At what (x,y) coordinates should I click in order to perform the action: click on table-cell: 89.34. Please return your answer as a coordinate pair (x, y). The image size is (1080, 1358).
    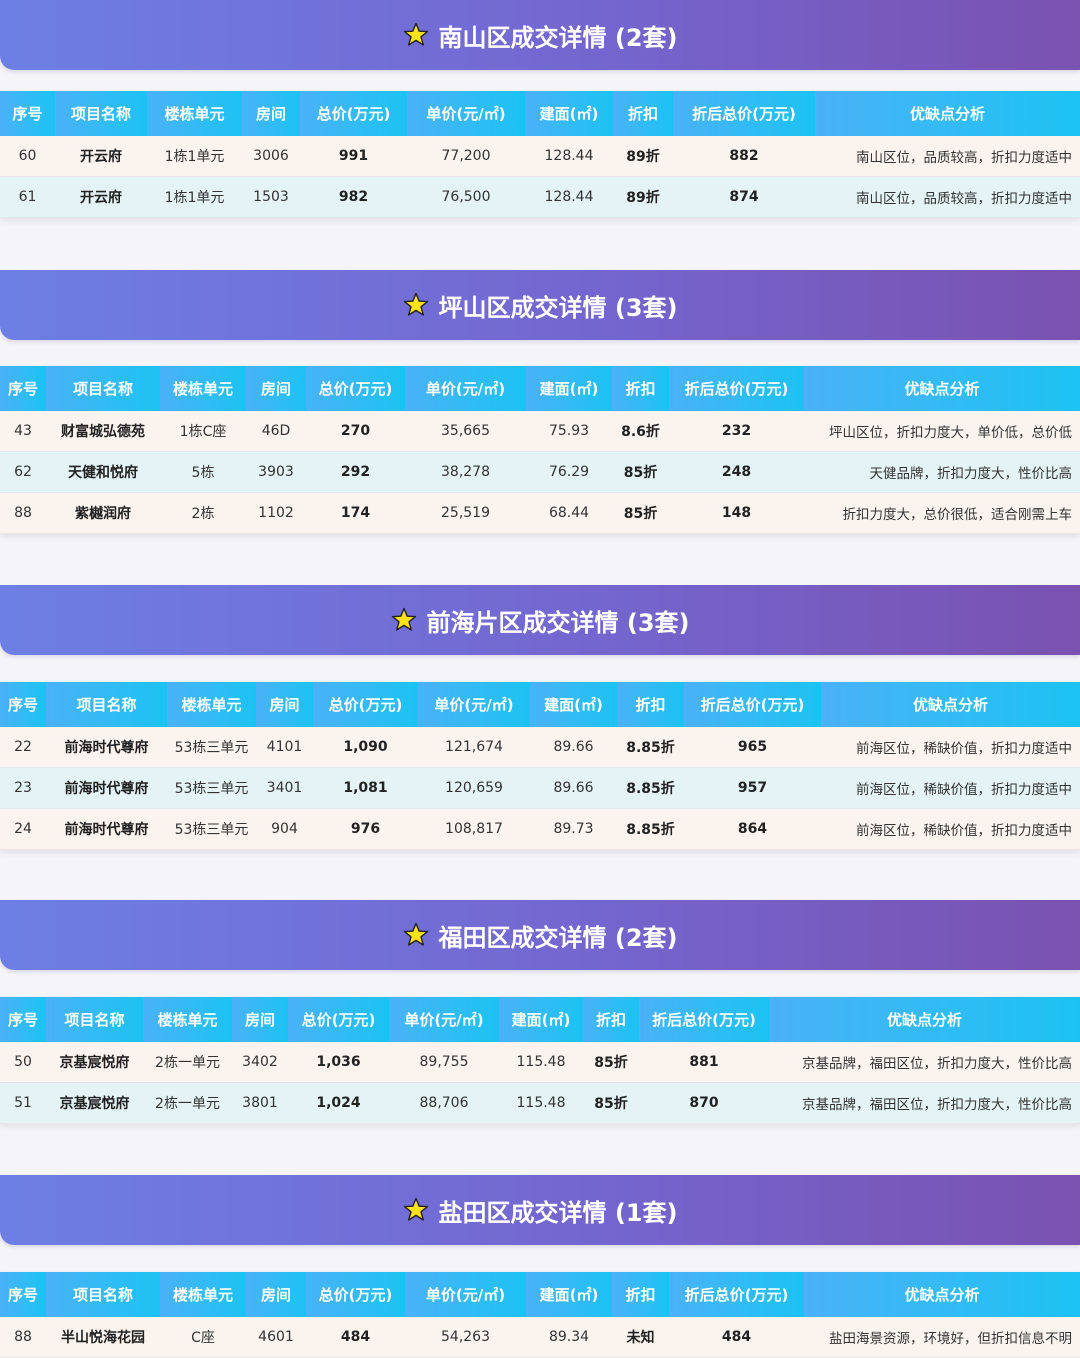
    Looking at the image, I should click on (569, 1337).